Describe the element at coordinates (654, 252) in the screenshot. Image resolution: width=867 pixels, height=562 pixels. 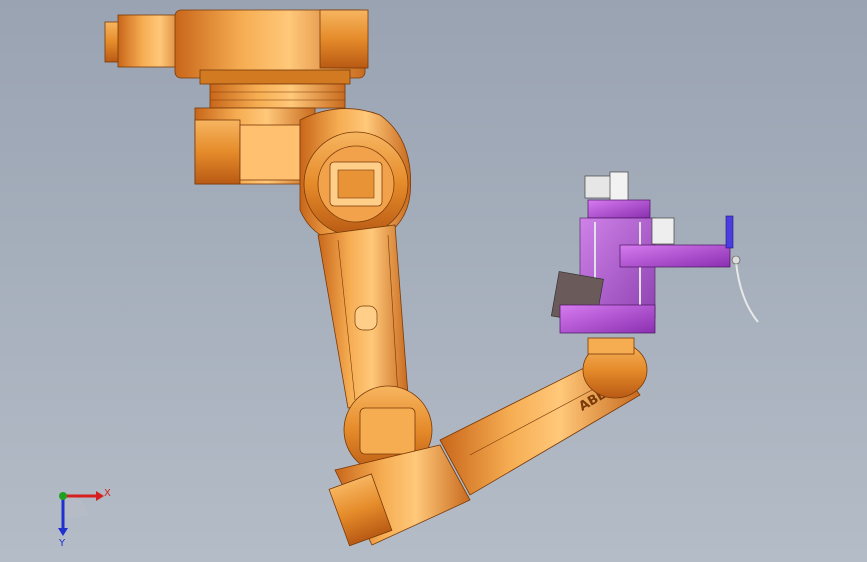
I see `end-effector-tool` at that location.